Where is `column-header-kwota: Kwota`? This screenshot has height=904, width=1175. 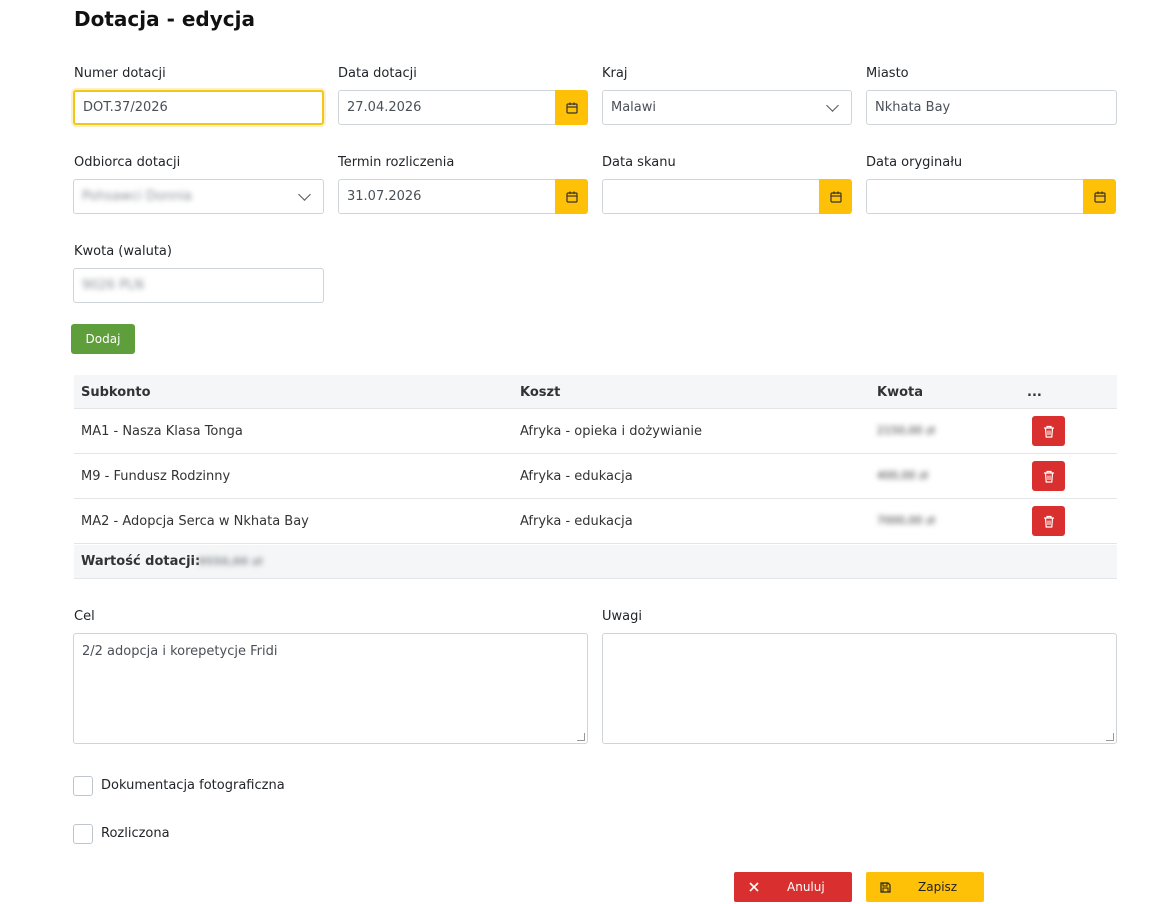 column-header-kwota: Kwota is located at coordinates (900, 392).